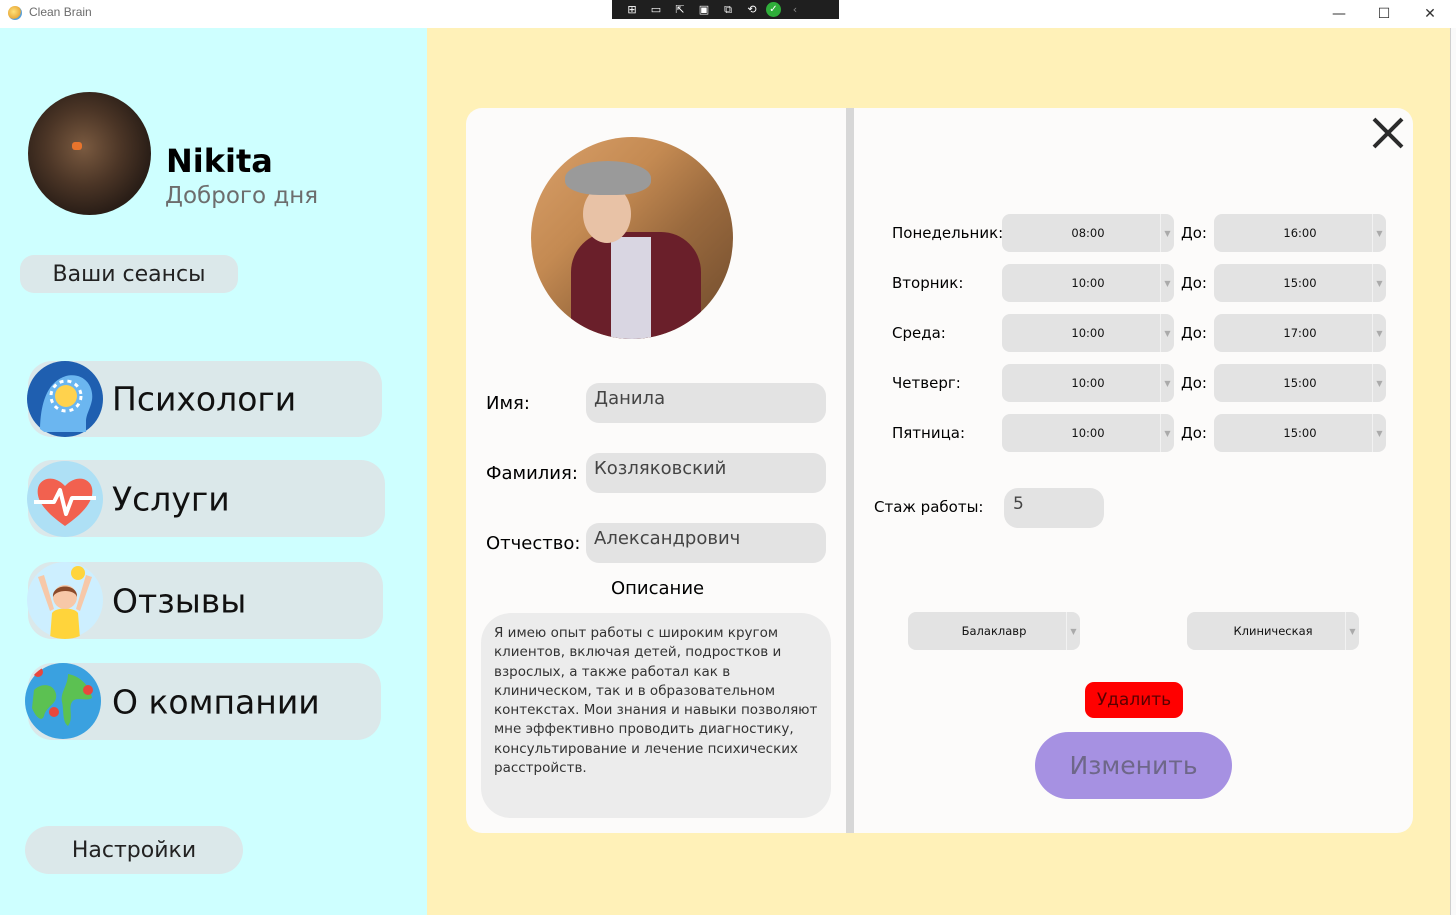 This screenshot has height=915, width=1456. What do you see at coordinates (1453, 471) in the screenshot?
I see `window-edge` at bounding box center [1453, 471].